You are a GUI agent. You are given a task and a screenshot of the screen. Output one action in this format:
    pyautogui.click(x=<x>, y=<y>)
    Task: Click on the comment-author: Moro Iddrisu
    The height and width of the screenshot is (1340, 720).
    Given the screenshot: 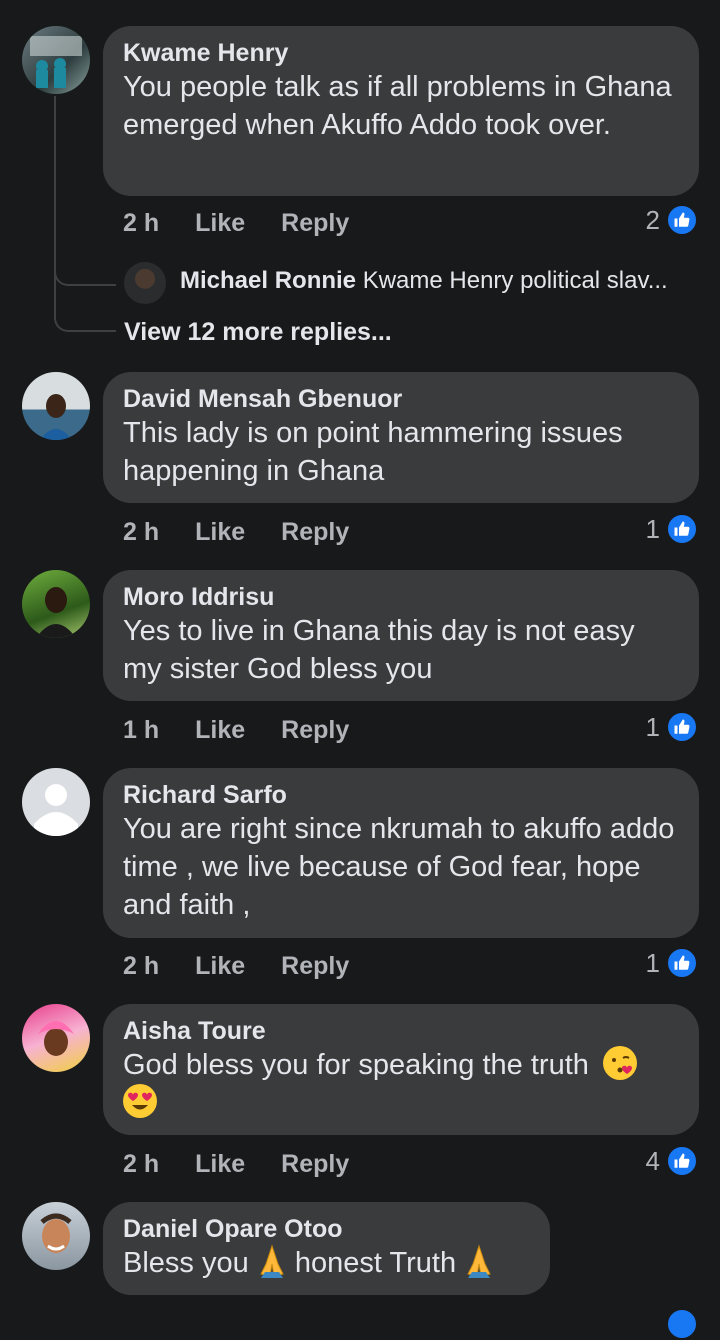 What is the action you would take?
    pyautogui.click(x=401, y=597)
    